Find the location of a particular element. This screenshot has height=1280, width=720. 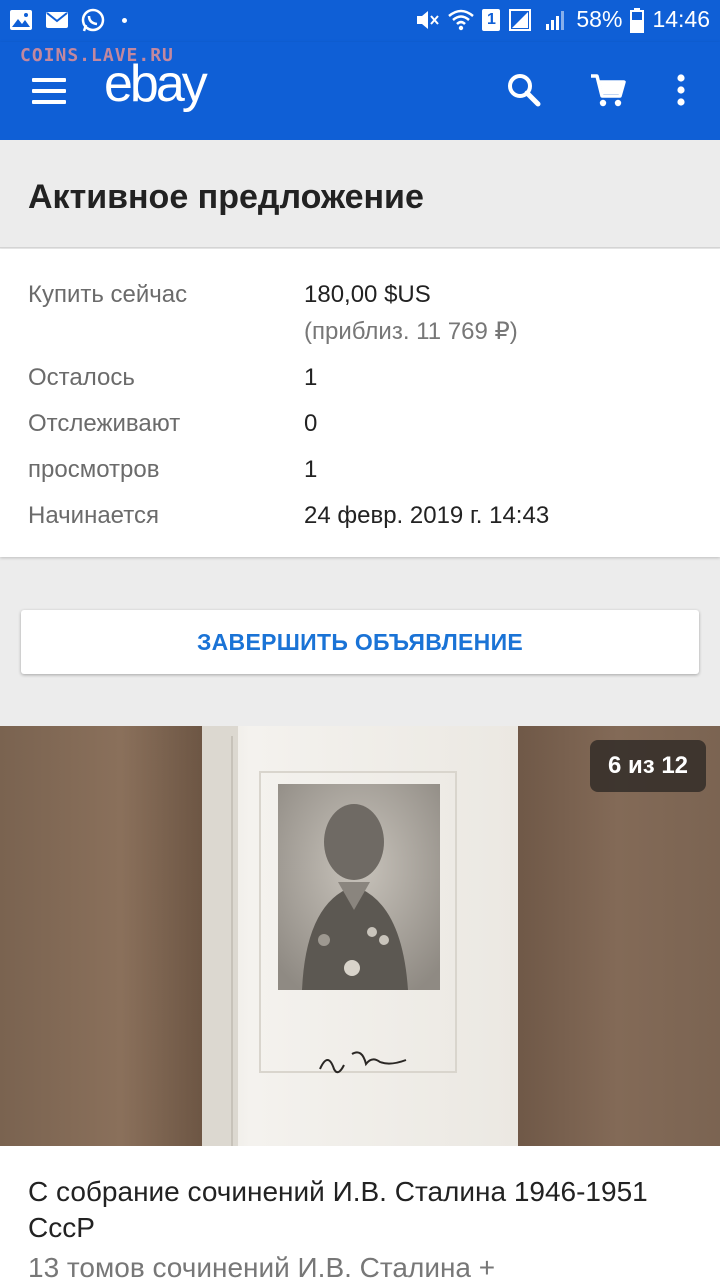

sim-badge: 1 is located at coordinates (491, 19).